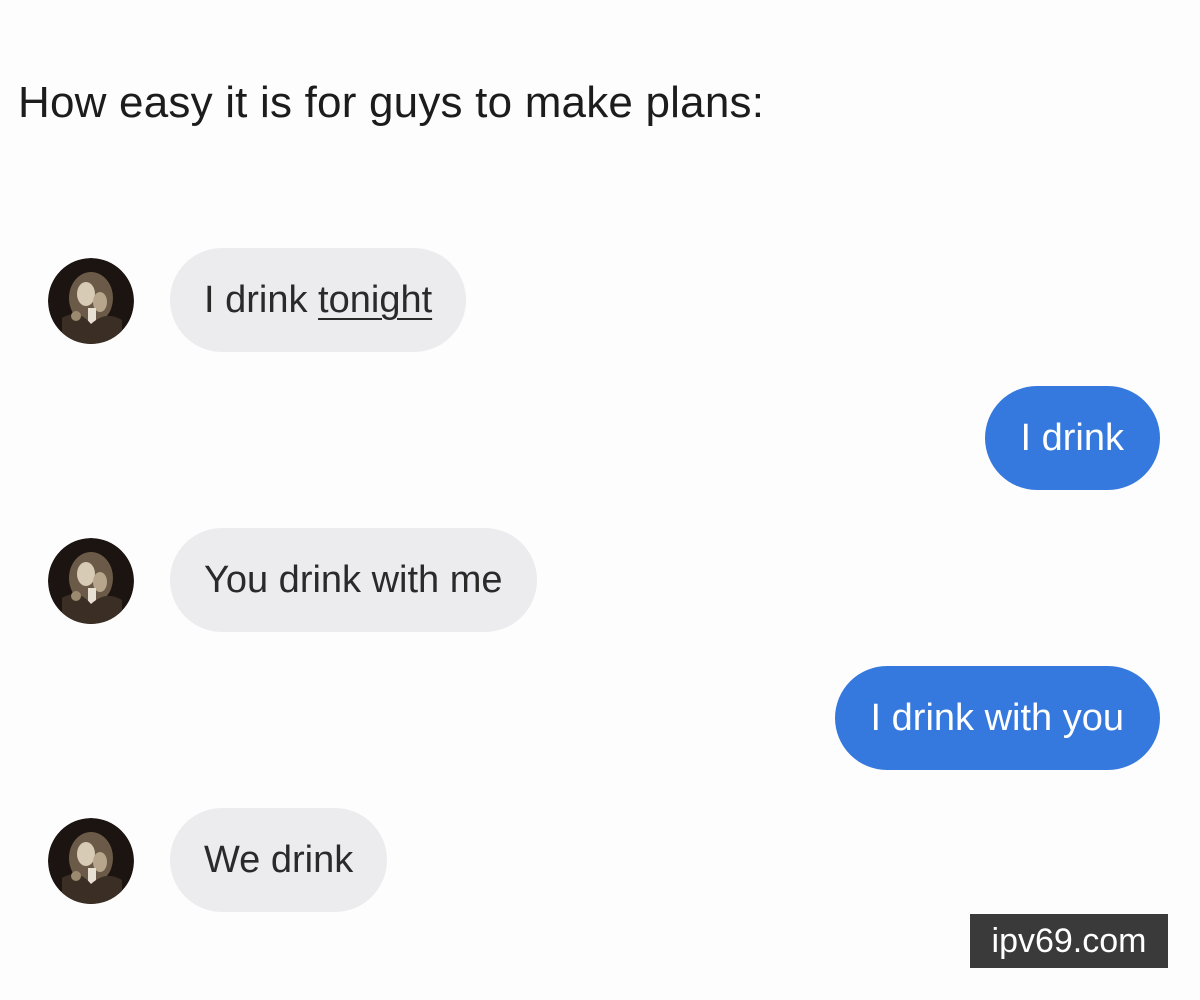 This screenshot has width=1200, height=1000. I want to click on incoming-message-bubble: I drink tonight, so click(318, 300).